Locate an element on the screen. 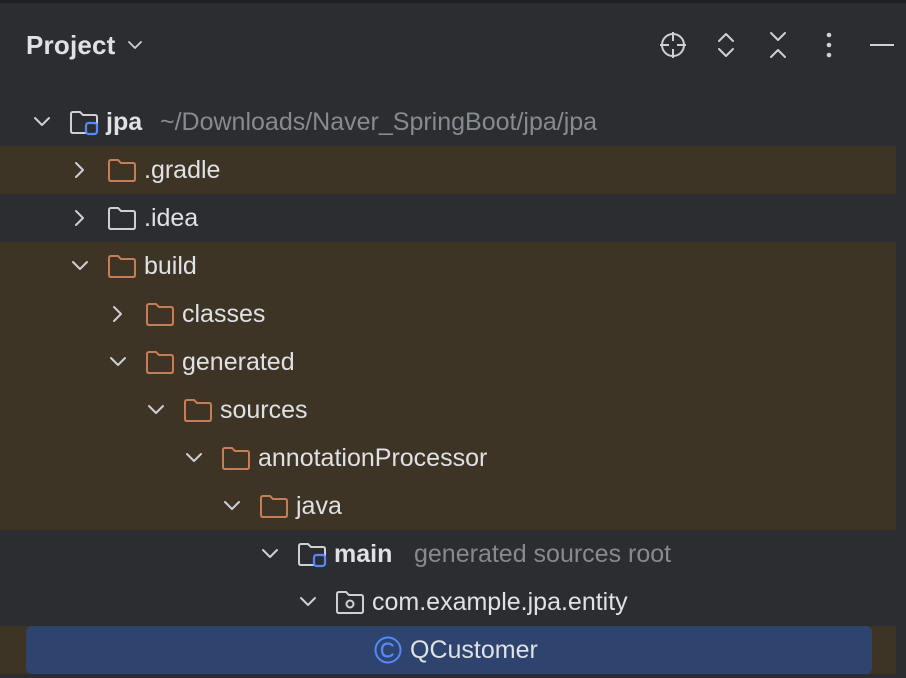 The image size is (906, 678). tree-node-label: .gradle is located at coordinates (182, 170).